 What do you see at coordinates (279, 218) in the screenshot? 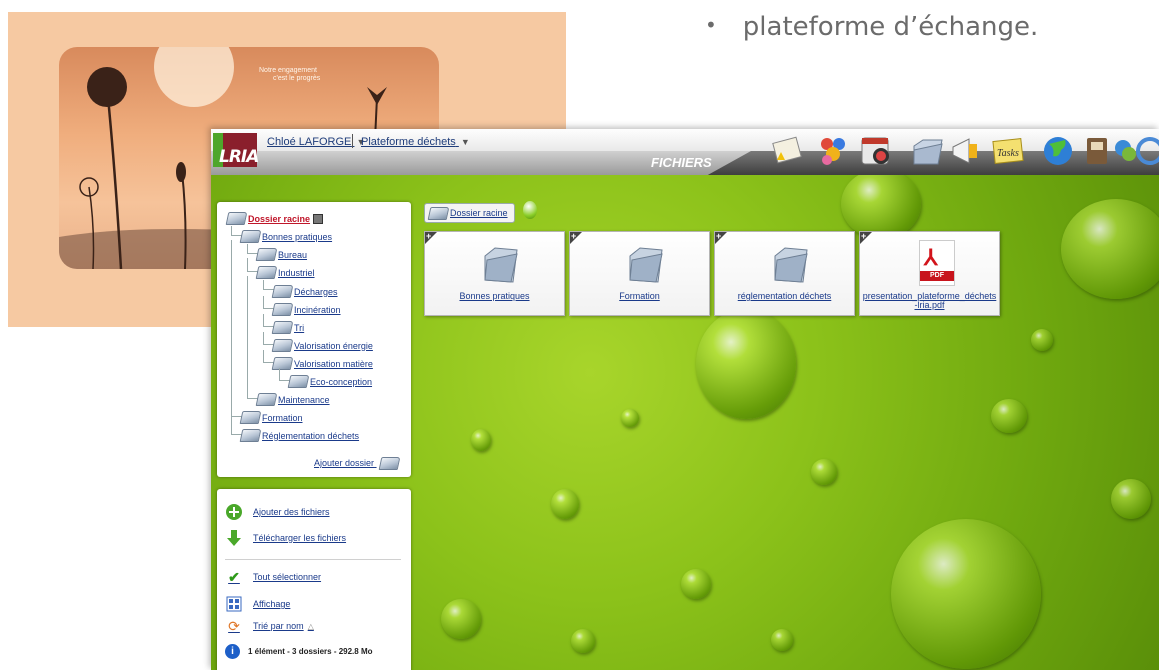
I see `tree-root-label: Dossier racine` at bounding box center [279, 218].